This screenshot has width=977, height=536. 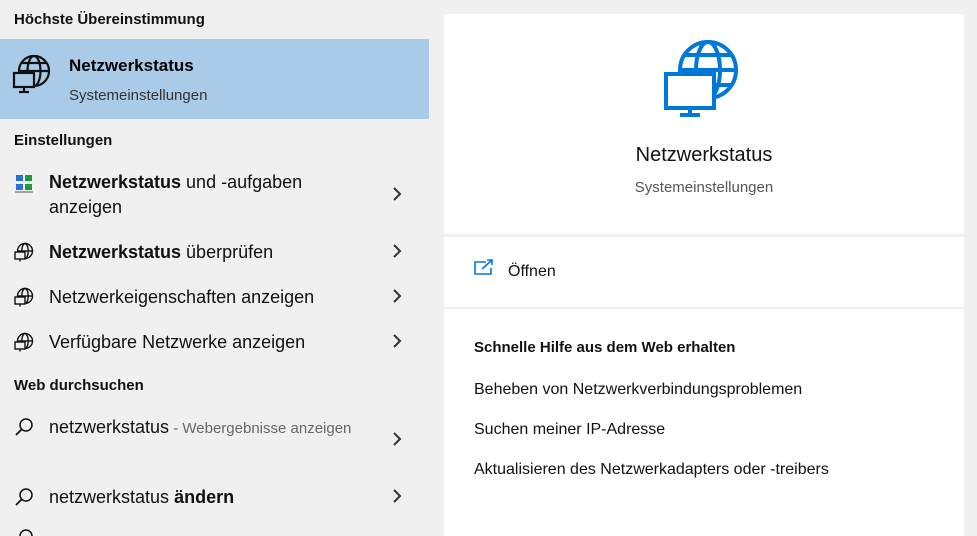 What do you see at coordinates (109, 19) in the screenshot?
I see `best-match-header: Höchste Übereinstimmung` at bounding box center [109, 19].